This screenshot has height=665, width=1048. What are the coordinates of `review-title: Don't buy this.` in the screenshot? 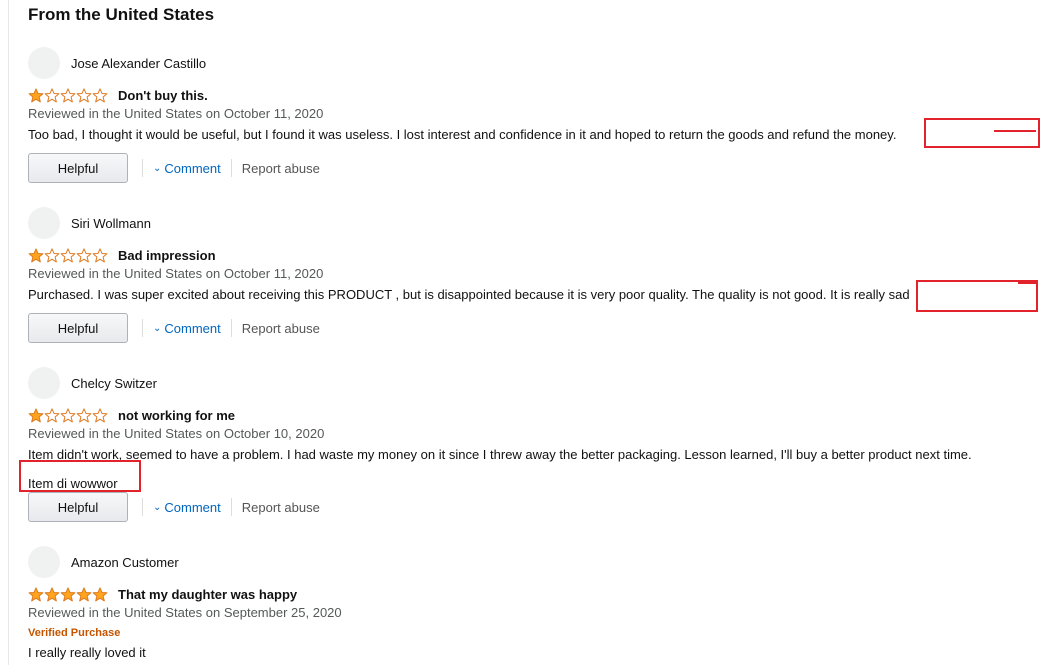 It's located at (163, 95).